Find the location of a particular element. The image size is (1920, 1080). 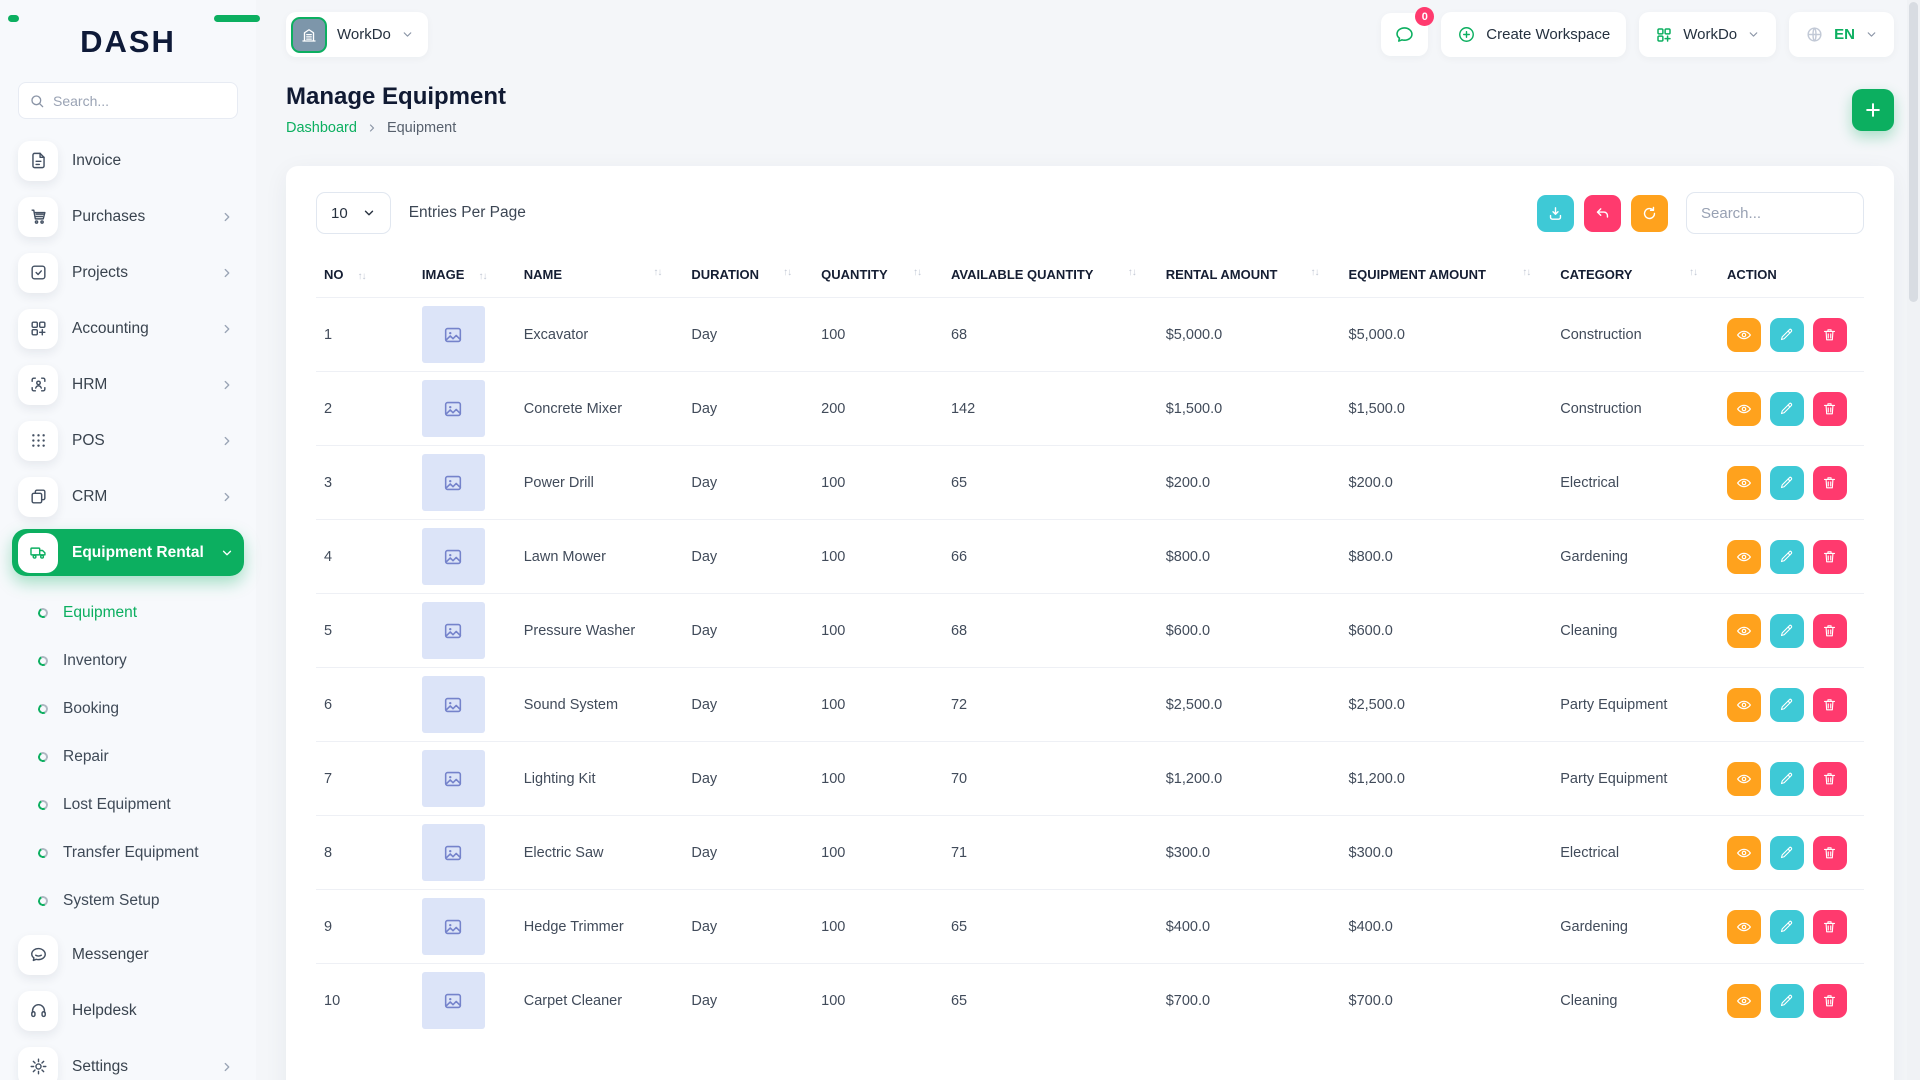

cell-equipment-amount: $300.0 is located at coordinates (1370, 852).